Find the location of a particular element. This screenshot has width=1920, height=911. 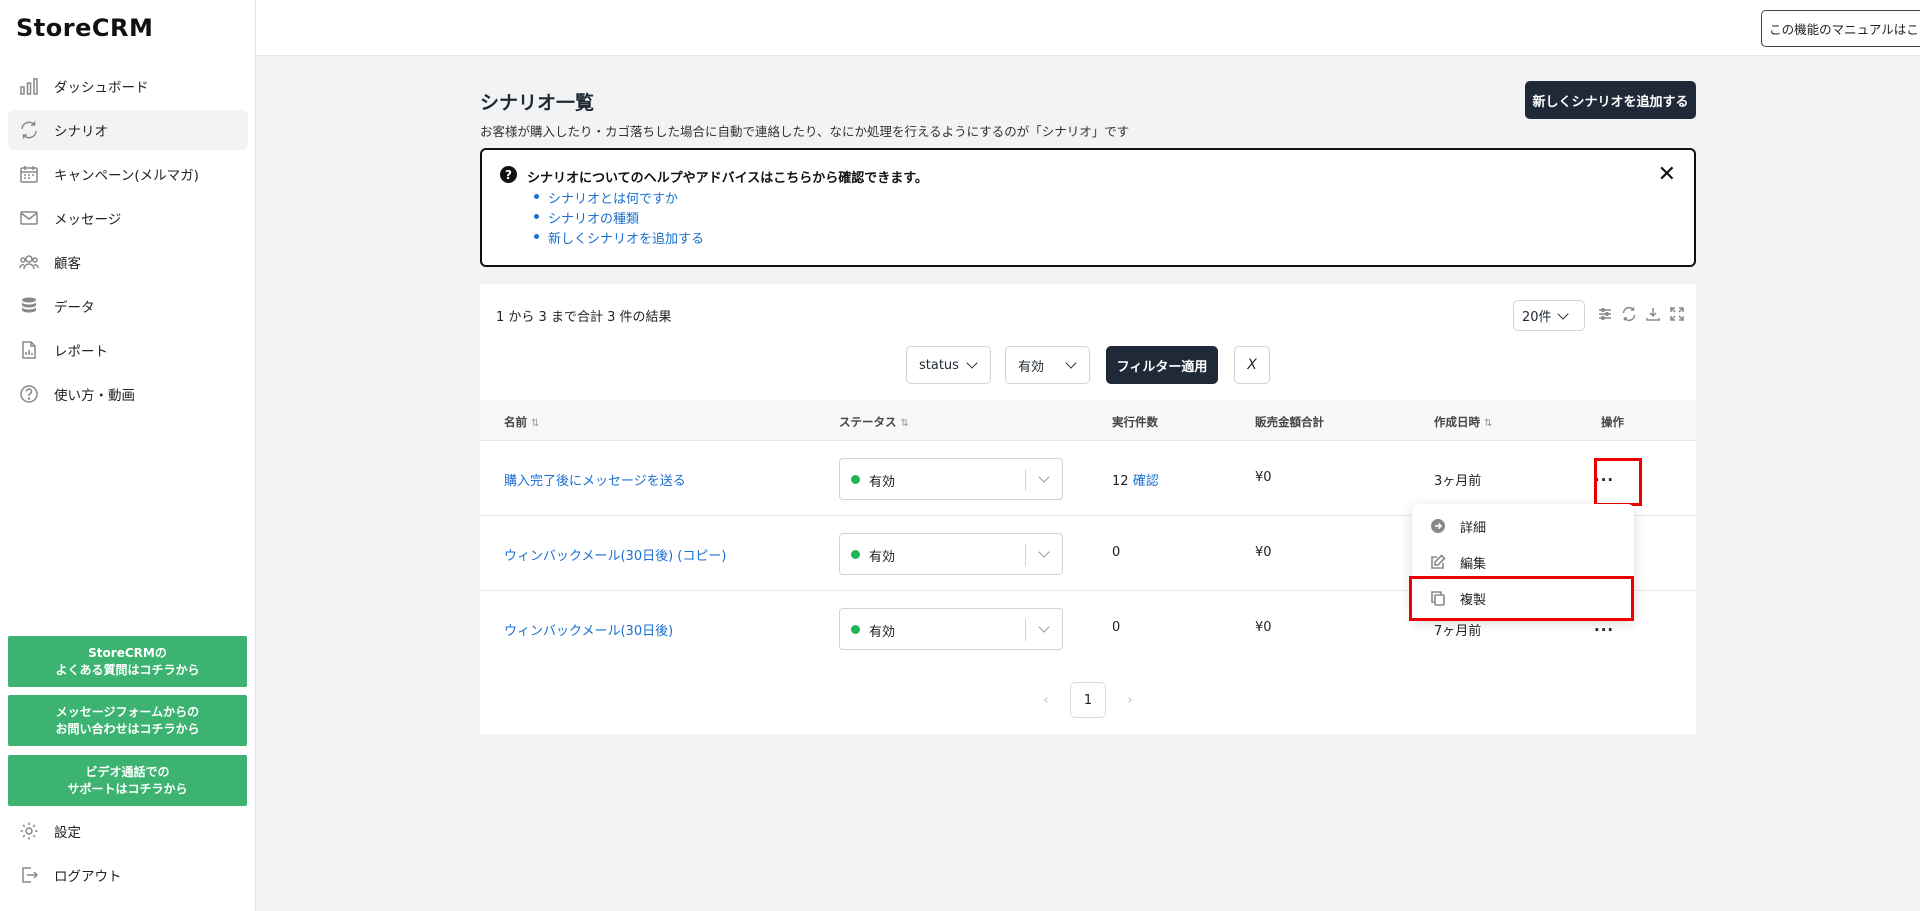

help-link-add-scenario: 新しくシナリオを追加する is located at coordinates (618, 238).